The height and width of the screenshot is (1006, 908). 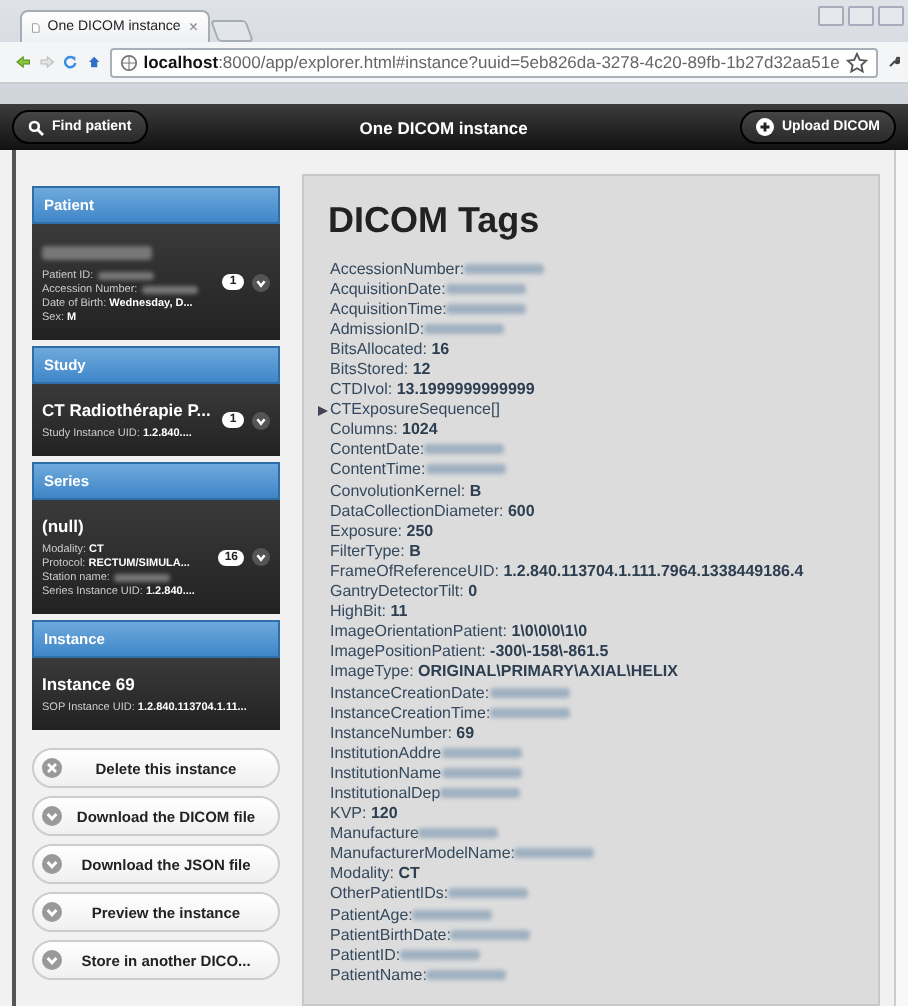 What do you see at coordinates (386, 752) in the screenshot?
I see `tag-name: InstitutionAddre` at bounding box center [386, 752].